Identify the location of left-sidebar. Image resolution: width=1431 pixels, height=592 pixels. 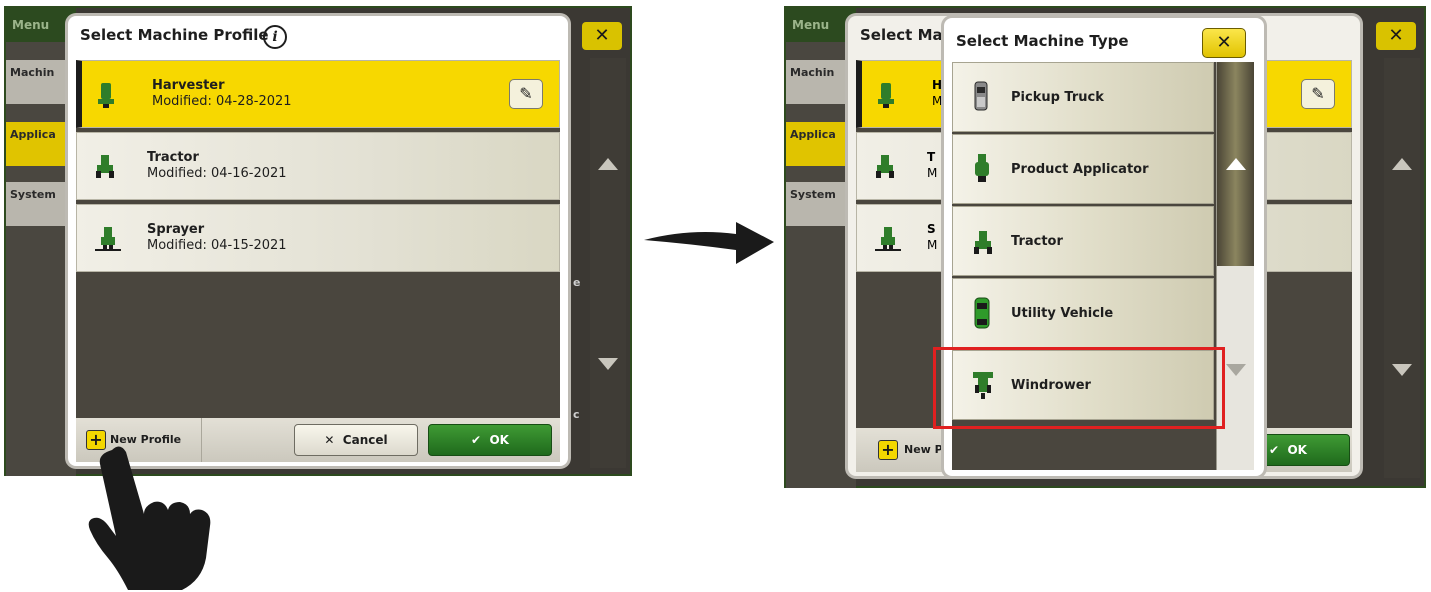
(41, 259).